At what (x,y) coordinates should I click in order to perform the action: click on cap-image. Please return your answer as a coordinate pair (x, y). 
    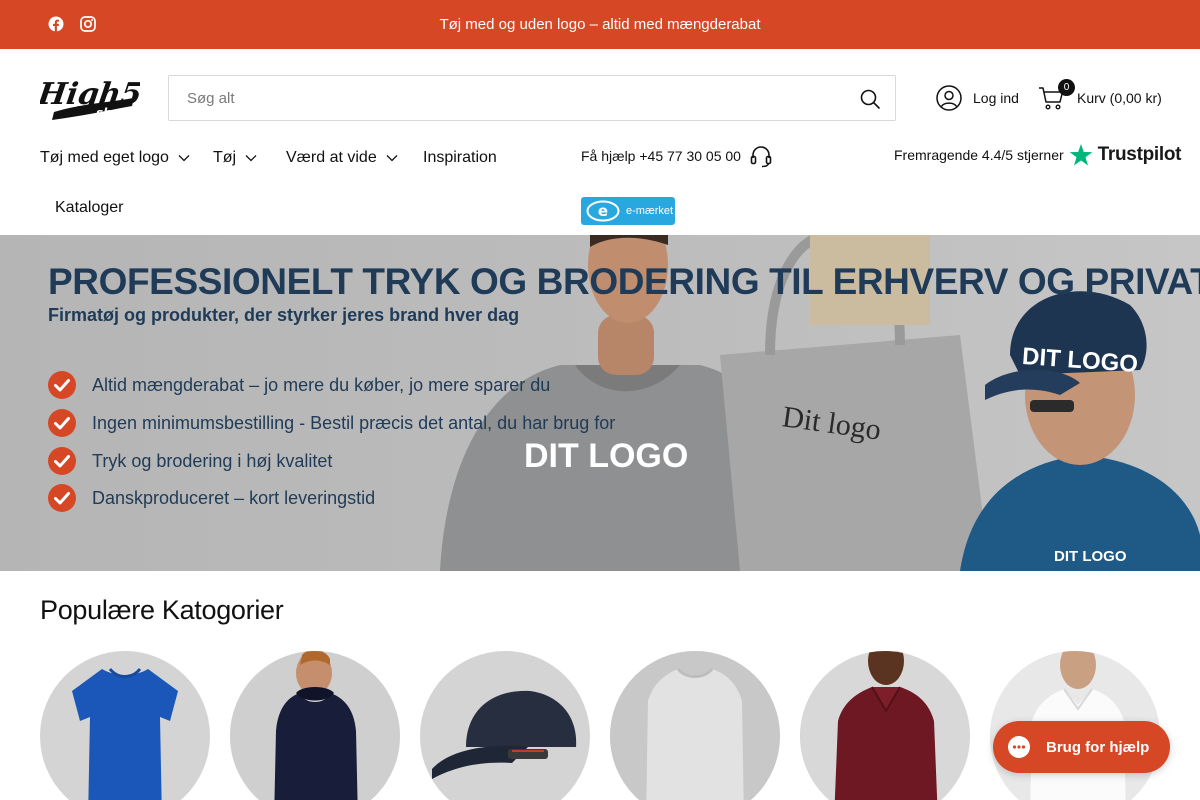
    Looking at the image, I should click on (504, 734).